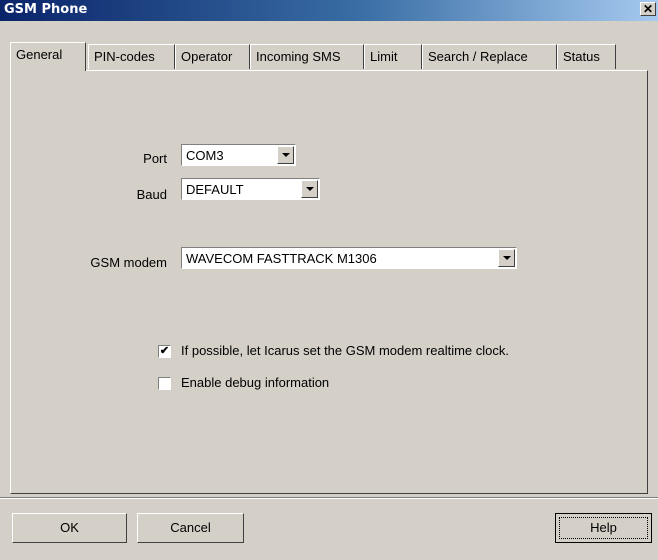  What do you see at coordinates (393, 56) in the screenshot?
I see `tab-limit: Limit` at bounding box center [393, 56].